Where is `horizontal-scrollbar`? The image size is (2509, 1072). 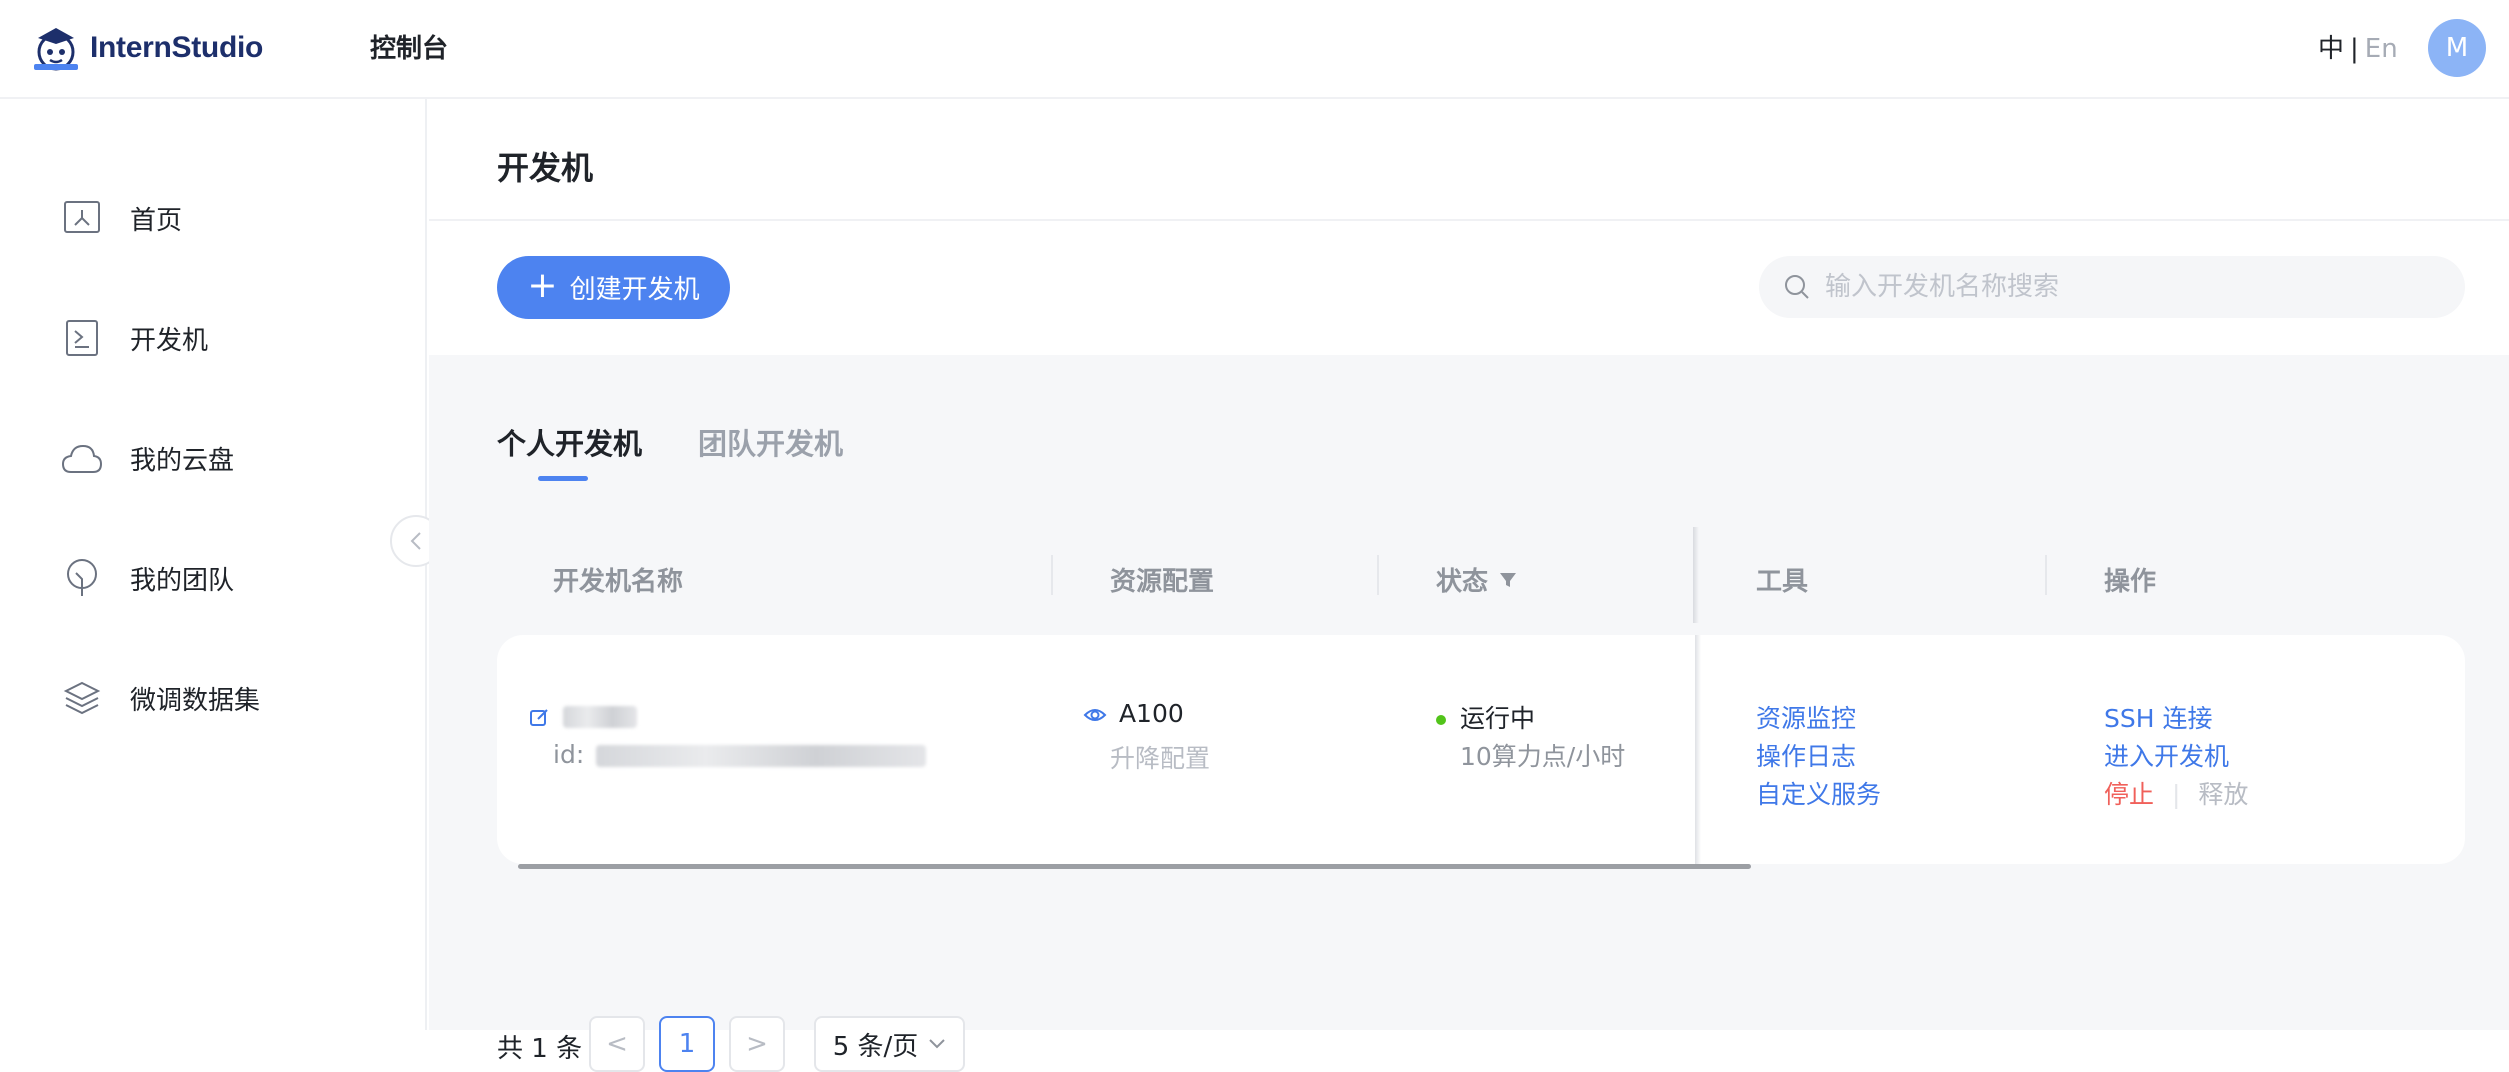
horizontal-scrollbar is located at coordinates (1134, 866).